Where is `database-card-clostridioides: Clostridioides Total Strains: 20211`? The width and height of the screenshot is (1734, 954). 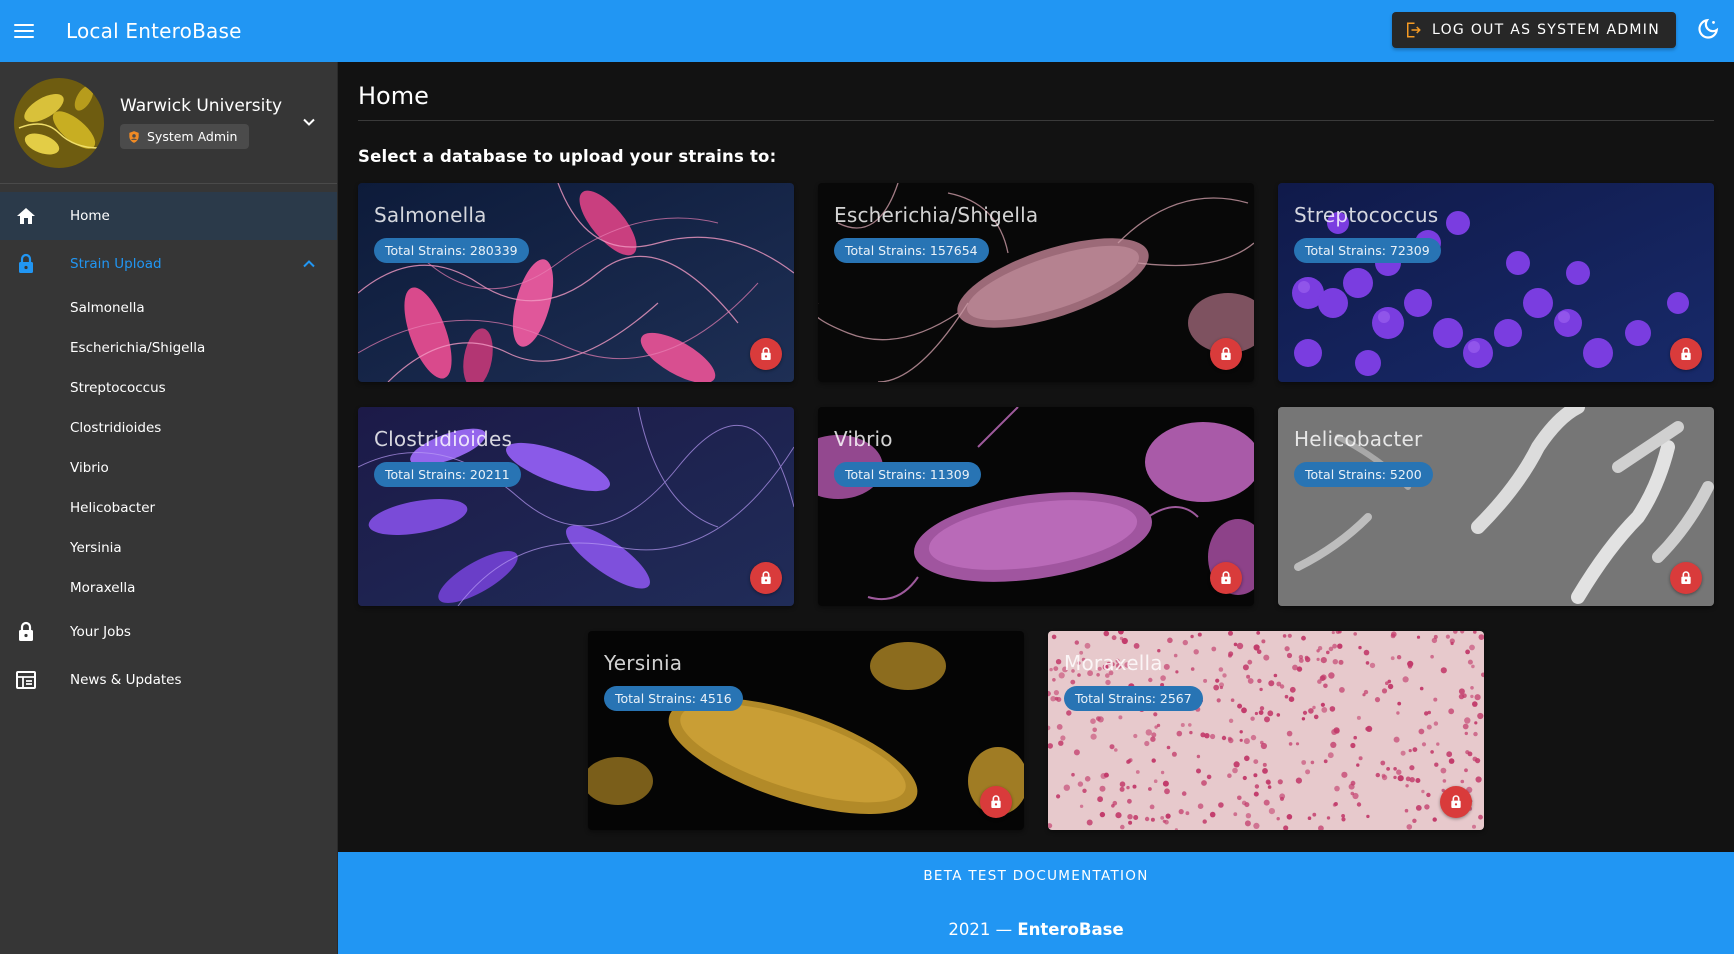 database-card-clostridioides: Clostridioides Total Strains: 20211 is located at coordinates (576, 506).